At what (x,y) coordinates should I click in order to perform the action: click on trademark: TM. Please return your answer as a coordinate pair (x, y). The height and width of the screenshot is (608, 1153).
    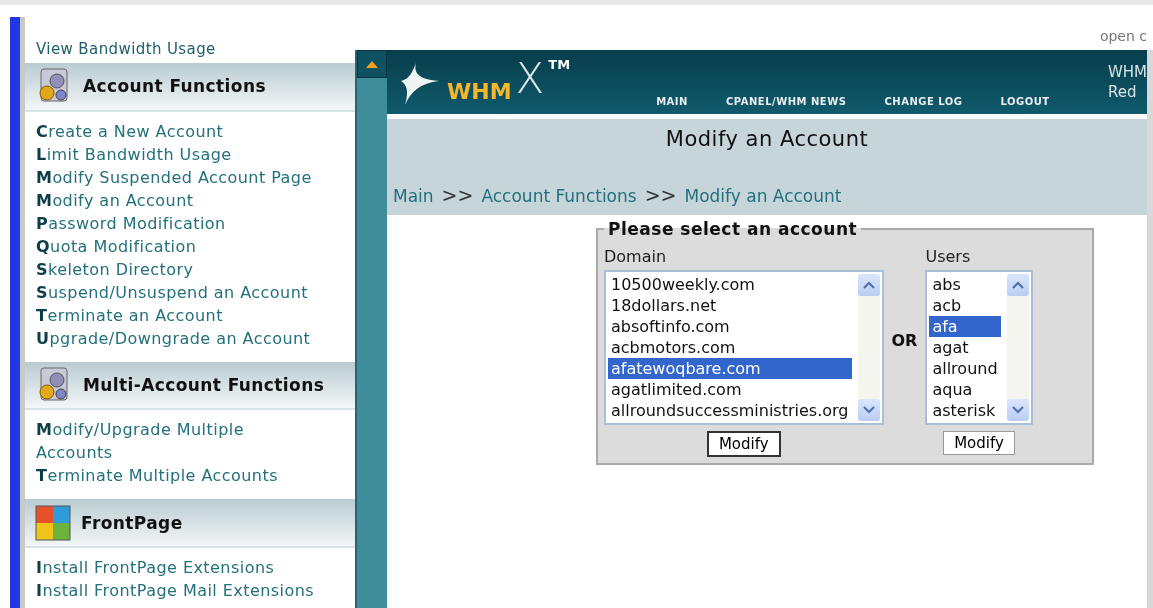
    Looking at the image, I should click on (559, 64).